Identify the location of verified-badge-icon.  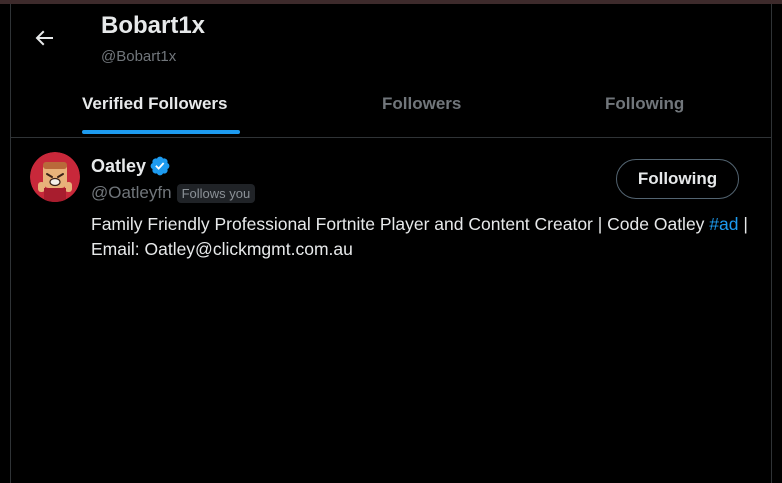
(160, 166).